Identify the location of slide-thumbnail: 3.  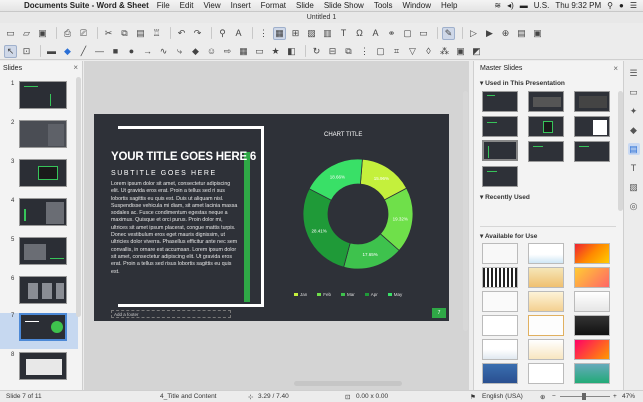
(39, 178).